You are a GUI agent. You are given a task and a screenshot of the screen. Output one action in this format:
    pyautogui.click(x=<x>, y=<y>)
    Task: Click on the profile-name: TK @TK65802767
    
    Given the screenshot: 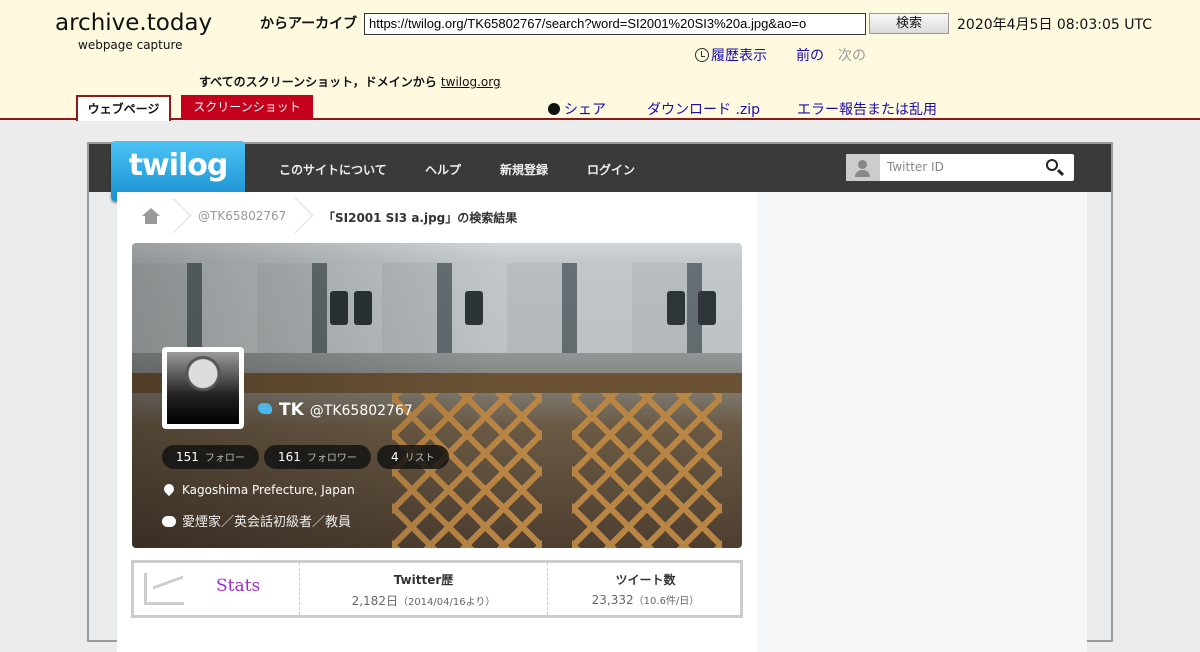 What is the action you would take?
    pyautogui.click(x=335, y=410)
    